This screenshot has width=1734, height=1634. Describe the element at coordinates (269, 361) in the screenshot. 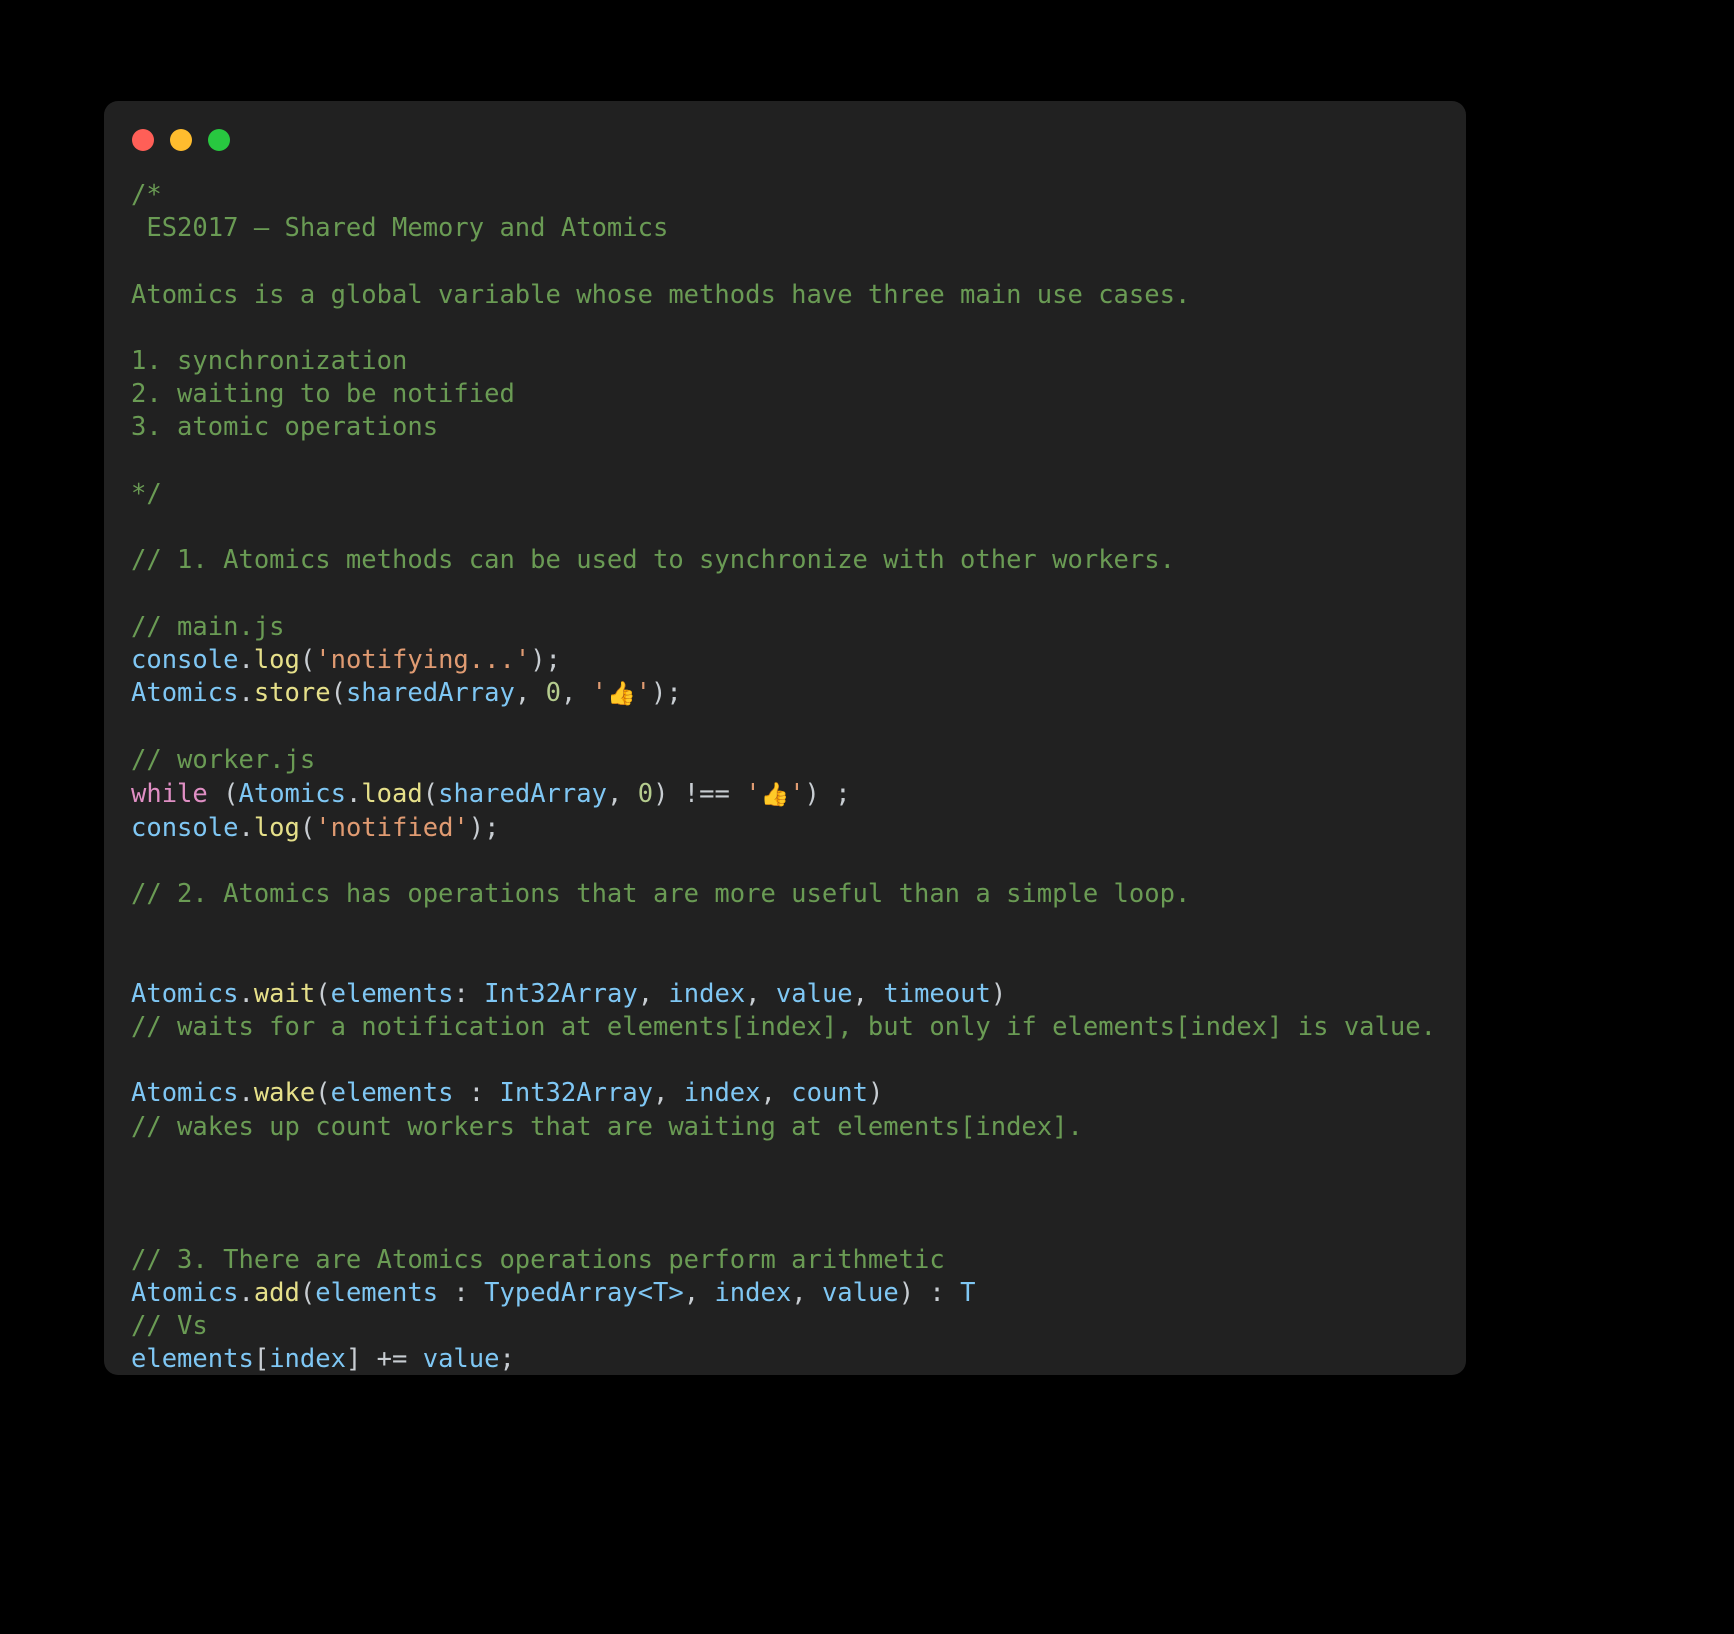

I see `code-token: 1. synchronization` at that location.